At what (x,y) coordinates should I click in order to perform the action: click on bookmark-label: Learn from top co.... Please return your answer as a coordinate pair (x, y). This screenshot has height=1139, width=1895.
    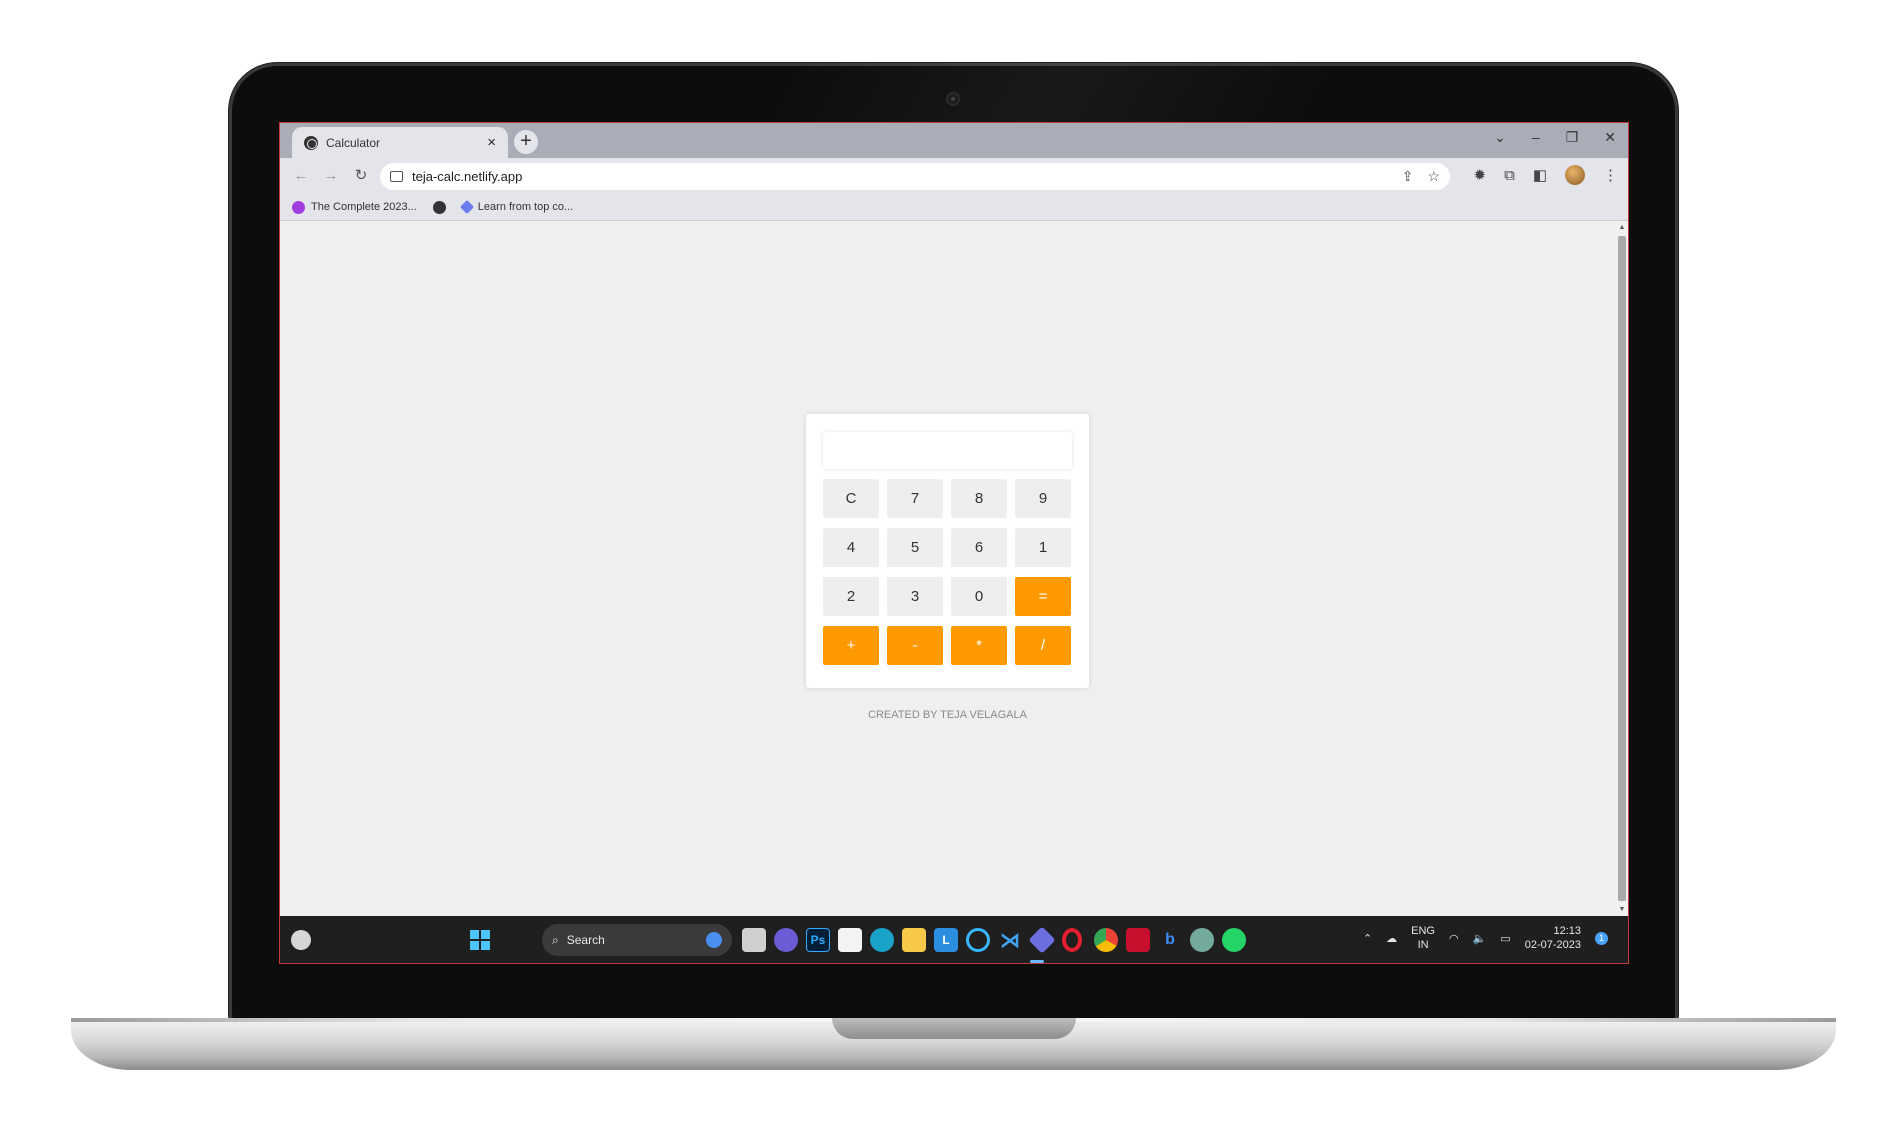
    Looking at the image, I should click on (525, 207).